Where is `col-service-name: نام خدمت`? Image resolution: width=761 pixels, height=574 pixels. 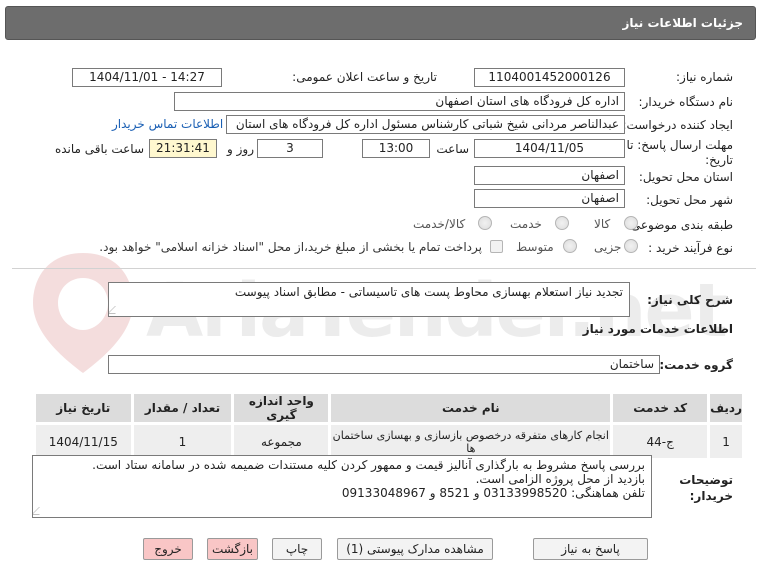 col-service-name: نام خدمت is located at coordinates (471, 408).